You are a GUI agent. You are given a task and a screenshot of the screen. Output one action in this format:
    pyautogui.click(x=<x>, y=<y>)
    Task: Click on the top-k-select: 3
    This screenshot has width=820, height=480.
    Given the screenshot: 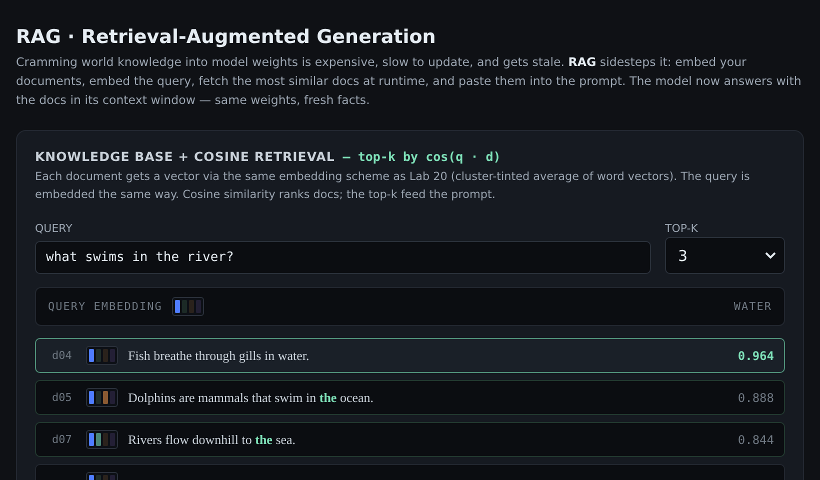 What is the action you would take?
    pyautogui.click(x=725, y=255)
    